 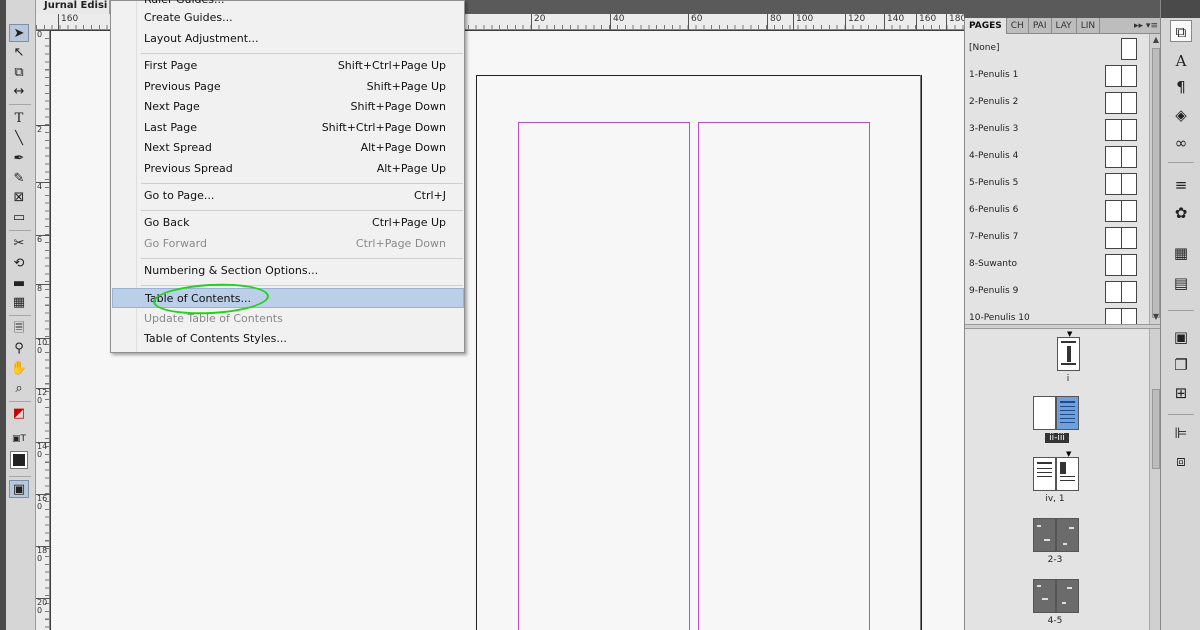 I want to click on menu-item-previous-page: Previous Page Shift+Page Up, so click(x=288, y=87).